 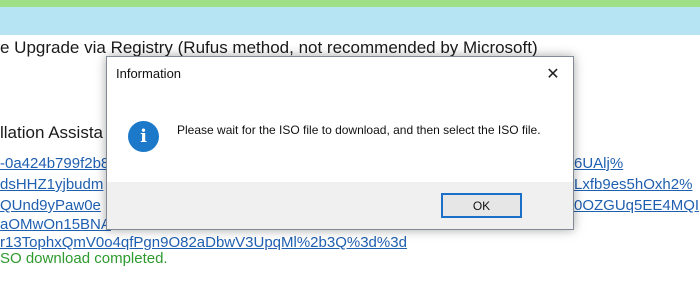 What do you see at coordinates (84, 258) in the screenshot?
I see `download-status: SO download completed.` at bounding box center [84, 258].